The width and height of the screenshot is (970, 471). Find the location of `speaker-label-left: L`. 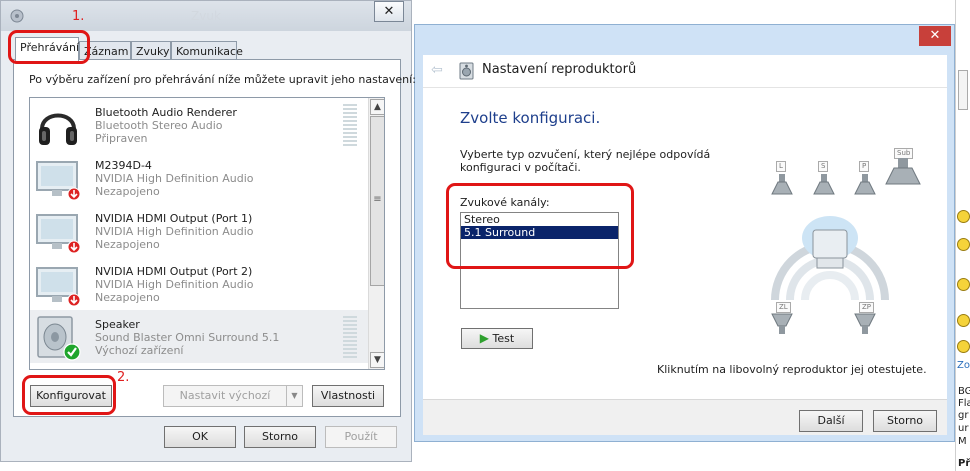

speaker-label-left: L is located at coordinates (781, 166).